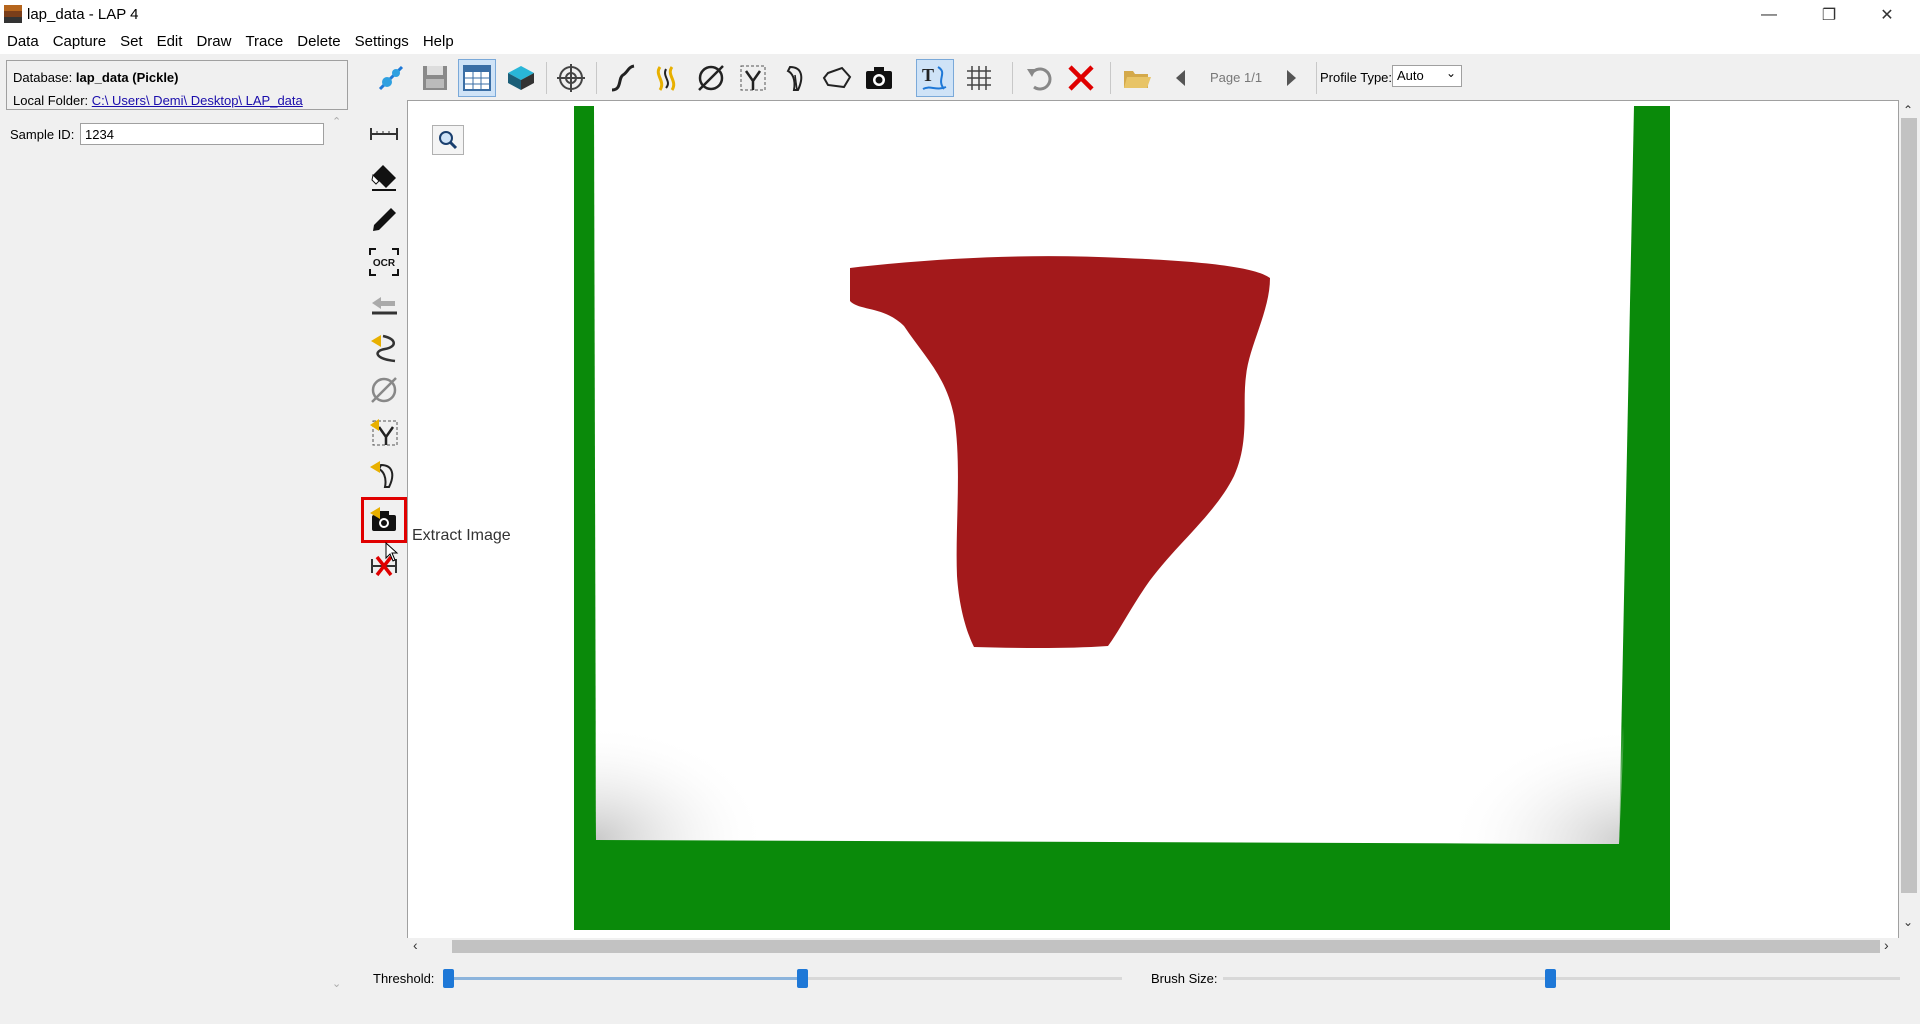  Describe the element at coordinates (338, 555) in the screenshot. I see `left-panel-scrollbar: ⌃ ⌄` at that location.